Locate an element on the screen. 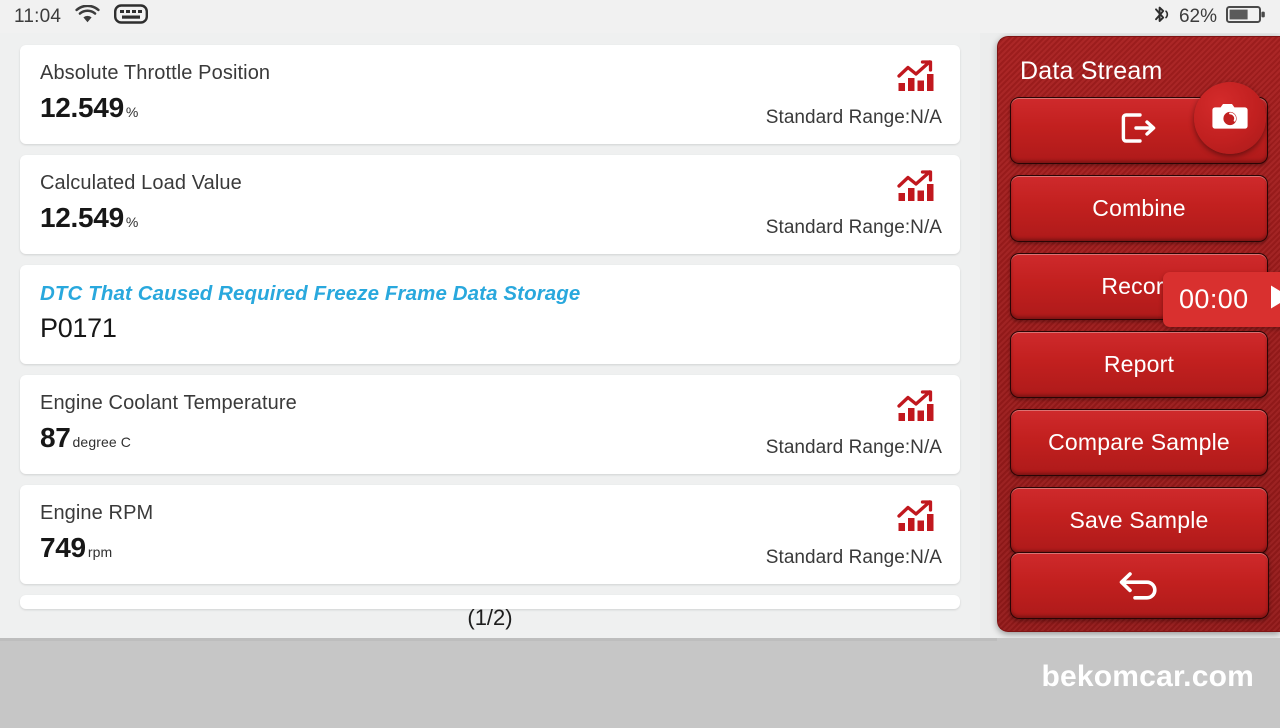  watermark-text: bekomcar.com is located at coordinates (1147, 676).